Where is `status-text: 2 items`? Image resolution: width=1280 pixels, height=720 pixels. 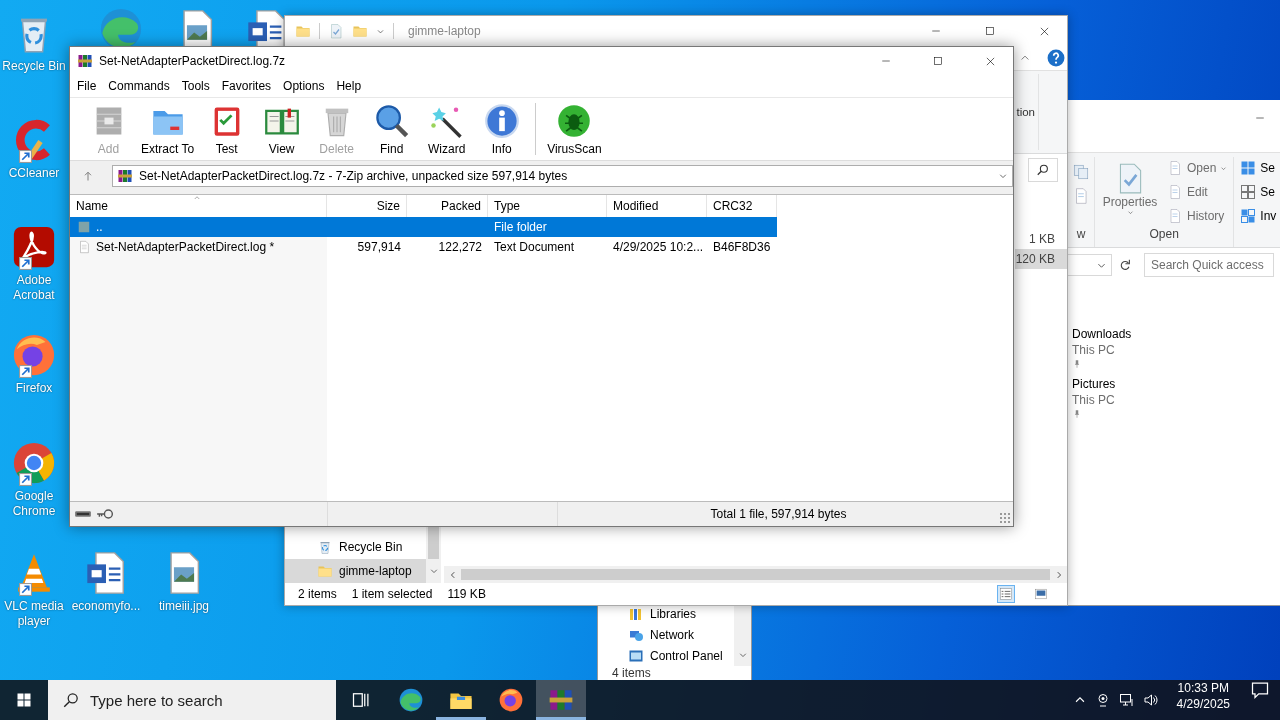 status-text: 2 items is located at coordinates (317, 594).